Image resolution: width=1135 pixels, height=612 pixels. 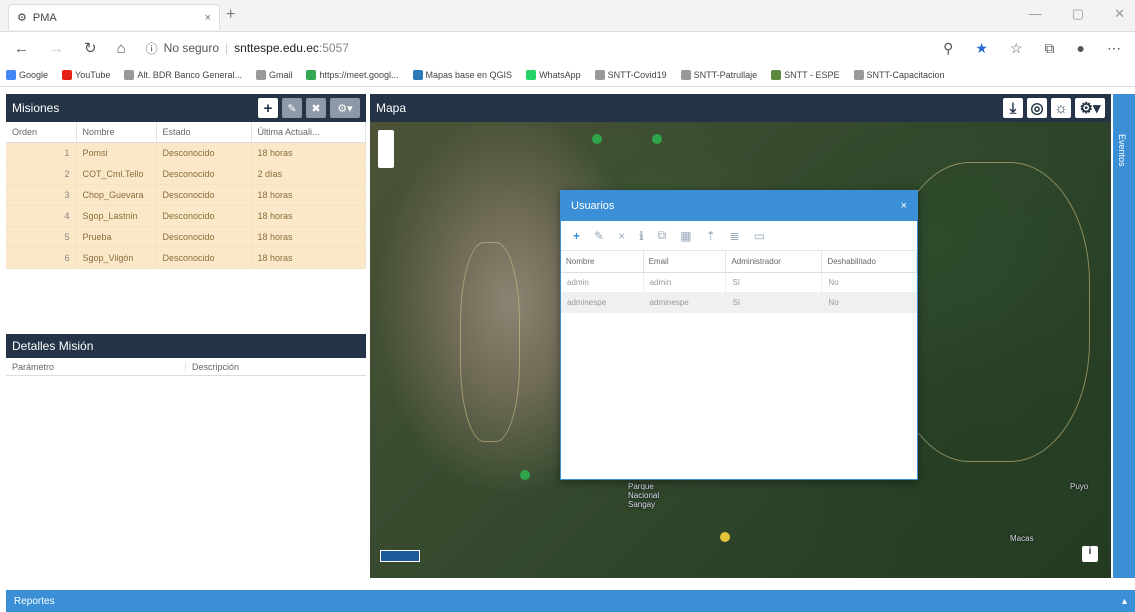 I want to click on bookmark-label: Google, so click(x=34, y=74).